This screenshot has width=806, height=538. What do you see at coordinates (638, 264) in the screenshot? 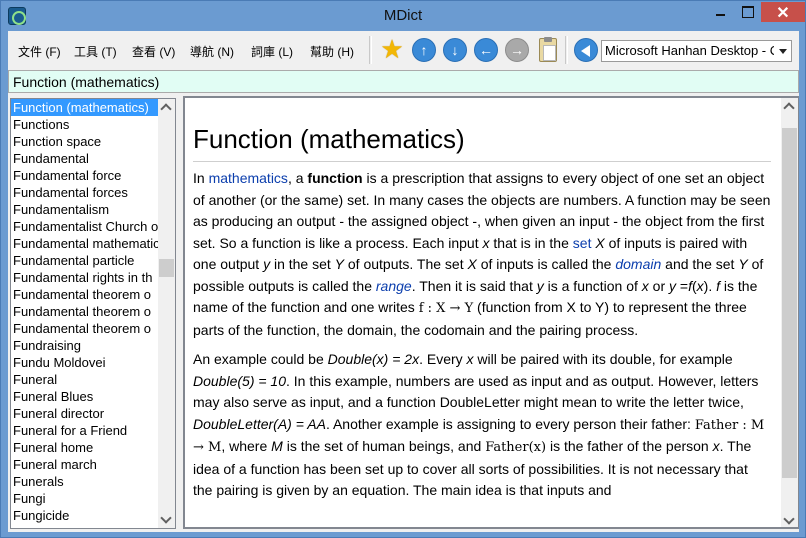
I see `link-domain: domain` at bounding box center [638, 264].